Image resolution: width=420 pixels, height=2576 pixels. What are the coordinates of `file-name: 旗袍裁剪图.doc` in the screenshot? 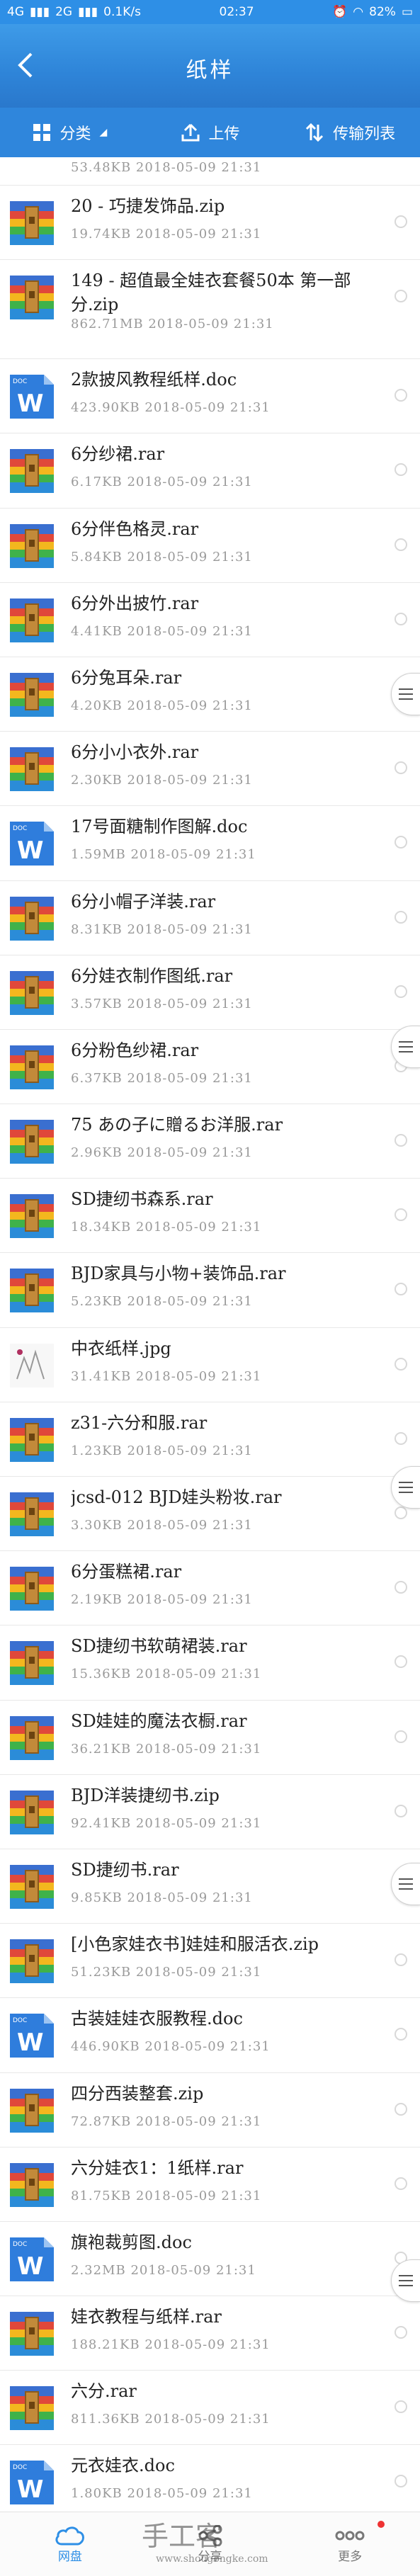 It's located at (131, 2242).